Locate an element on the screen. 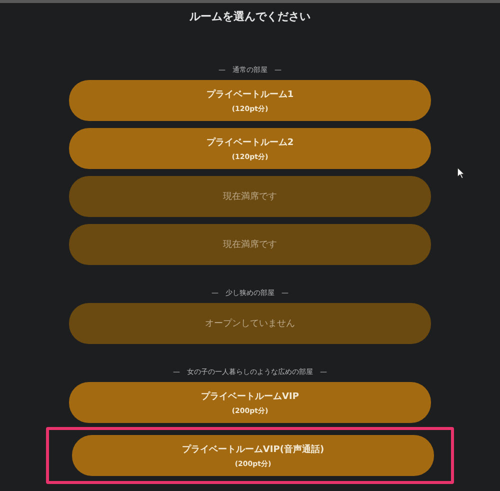 The width and height of the screenshot is (500, 491). mouse-cursor-icon is located at coordinates (461, 173).